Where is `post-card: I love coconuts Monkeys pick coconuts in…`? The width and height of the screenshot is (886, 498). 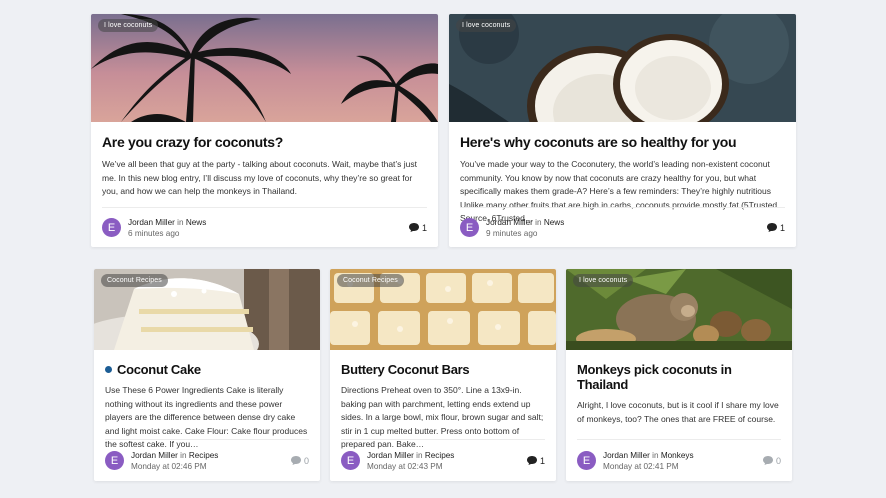
post-card: I love coconuts Monkeys pick coconuts in… is located at coordinates (679, 375).